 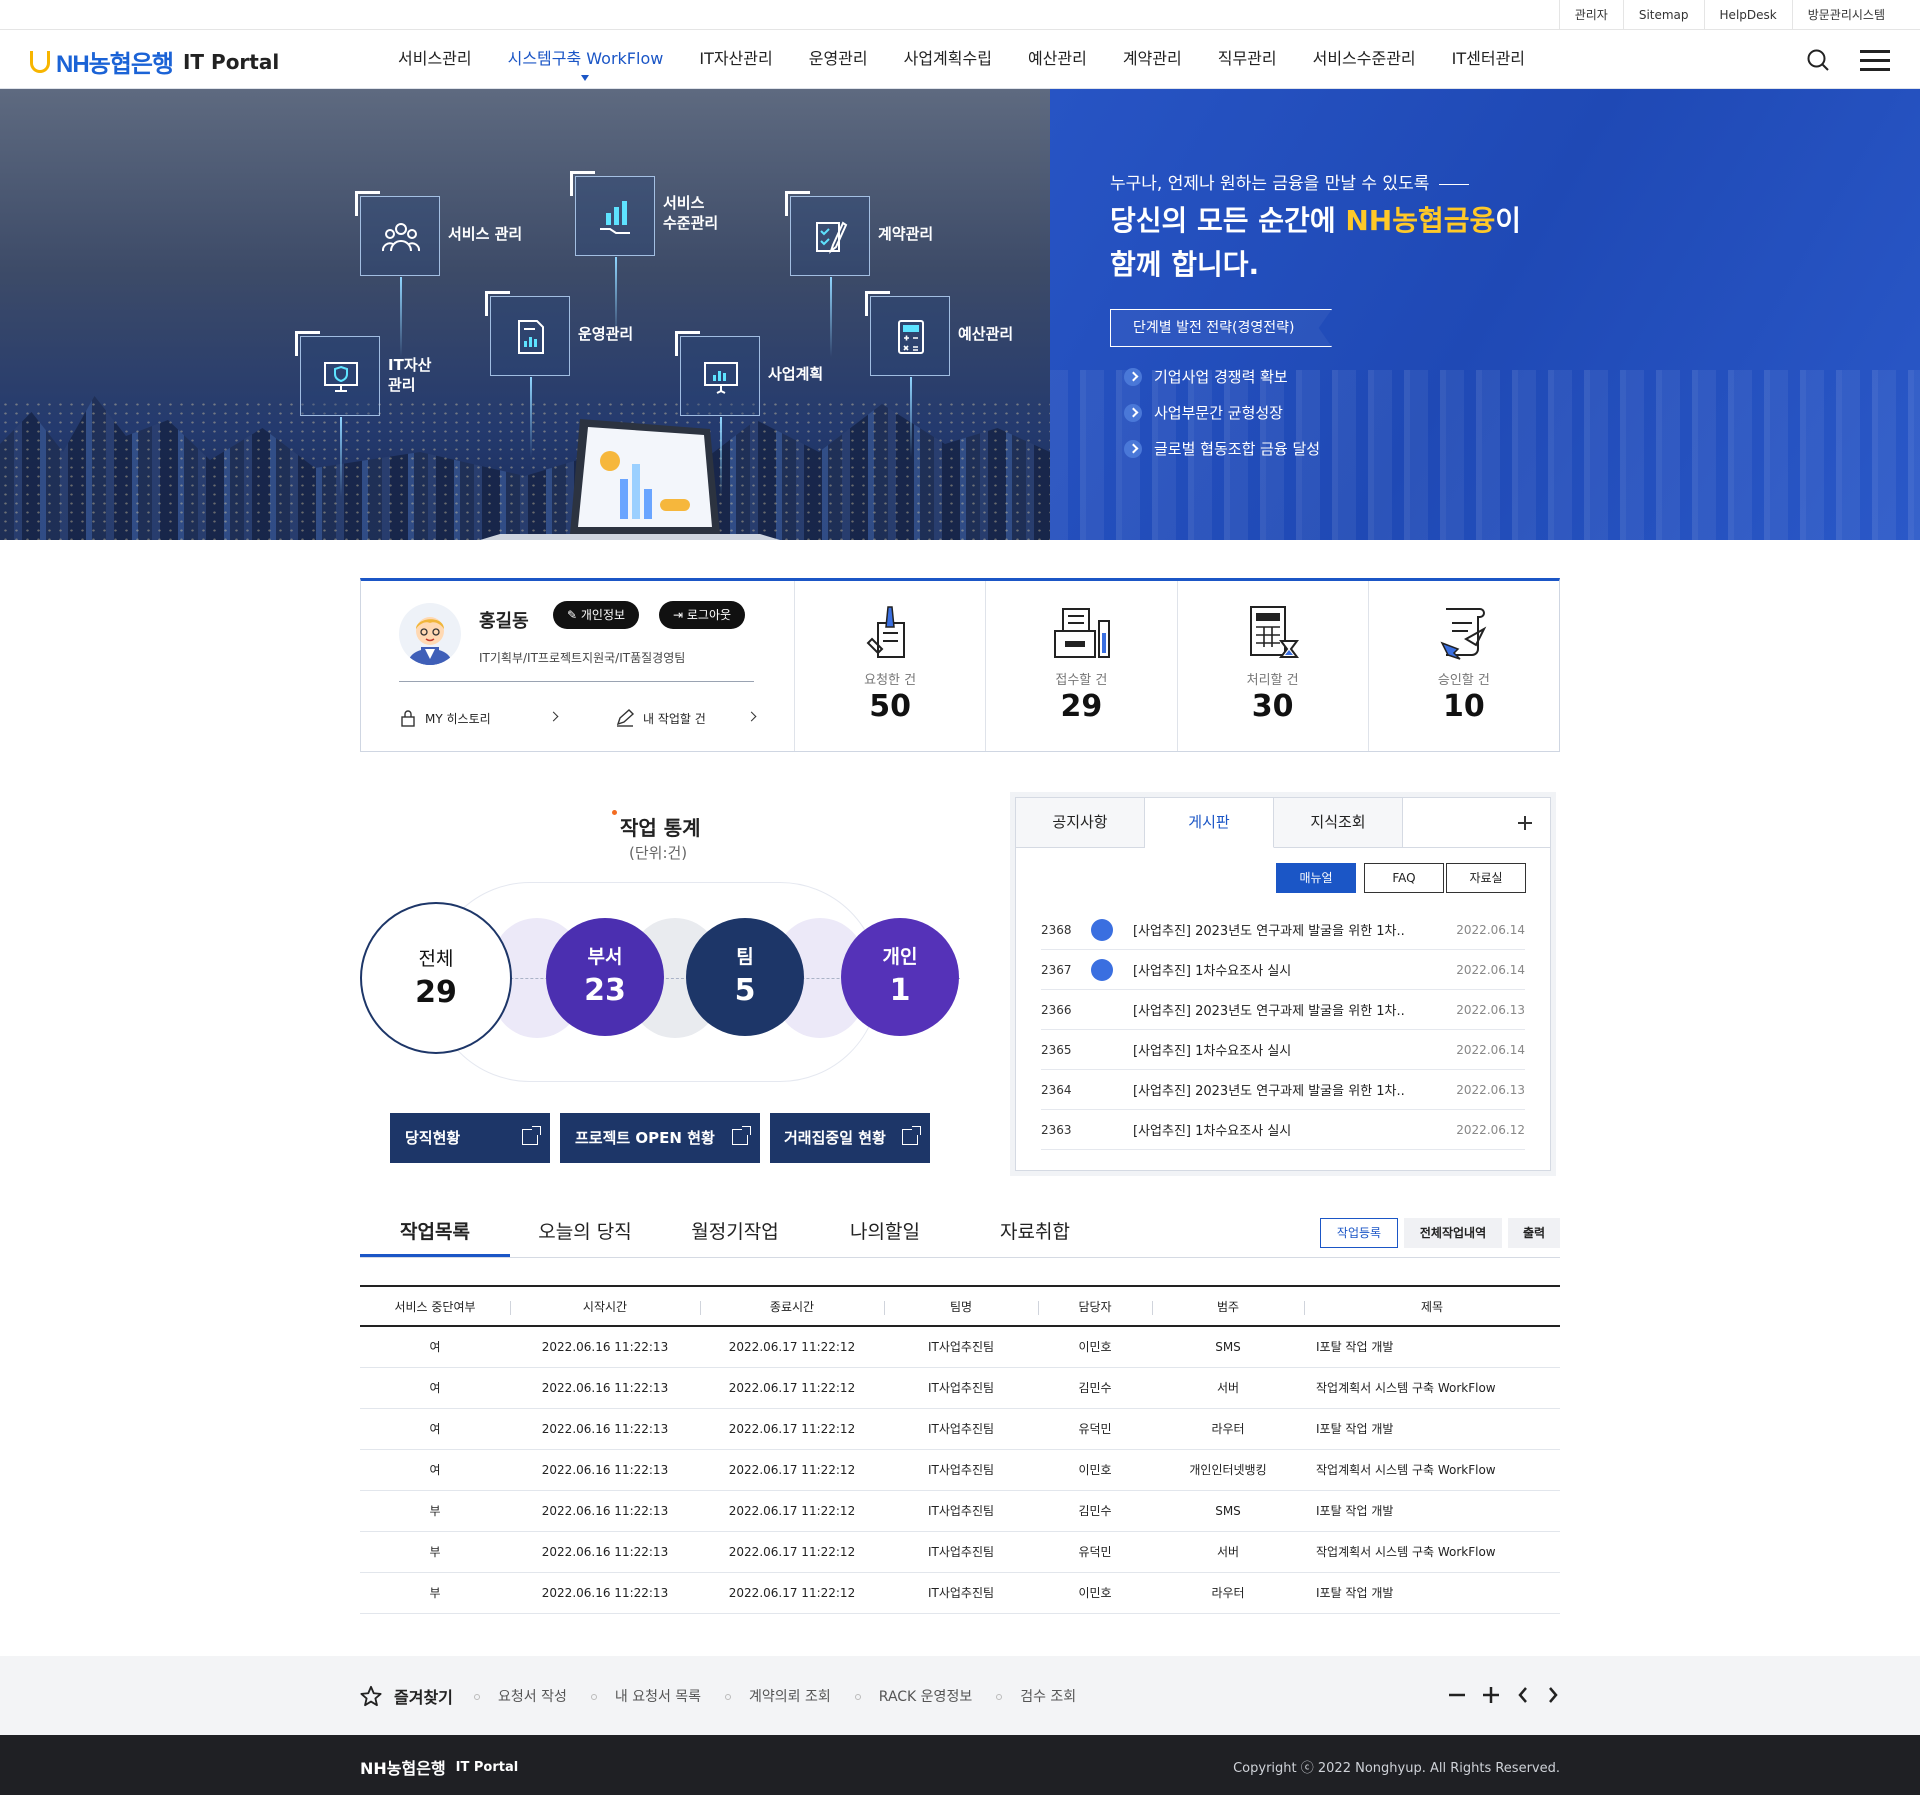 What do you see at coordinates (1273, 666) in the screenshot?
I see `stat-to-process: 처리할 건 30` at bounding box center [1273, 666].